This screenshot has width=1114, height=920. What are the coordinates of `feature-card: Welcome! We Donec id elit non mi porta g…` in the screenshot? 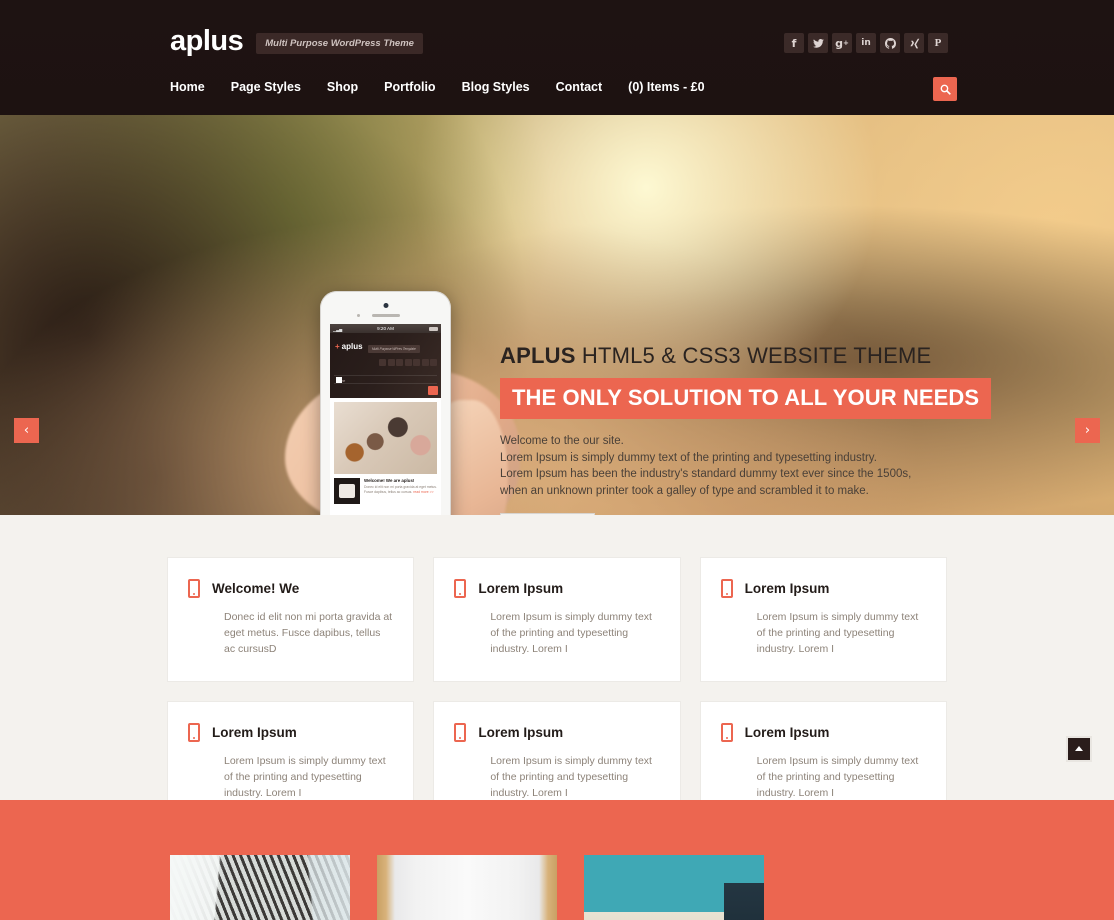 It's located at (291, 619).